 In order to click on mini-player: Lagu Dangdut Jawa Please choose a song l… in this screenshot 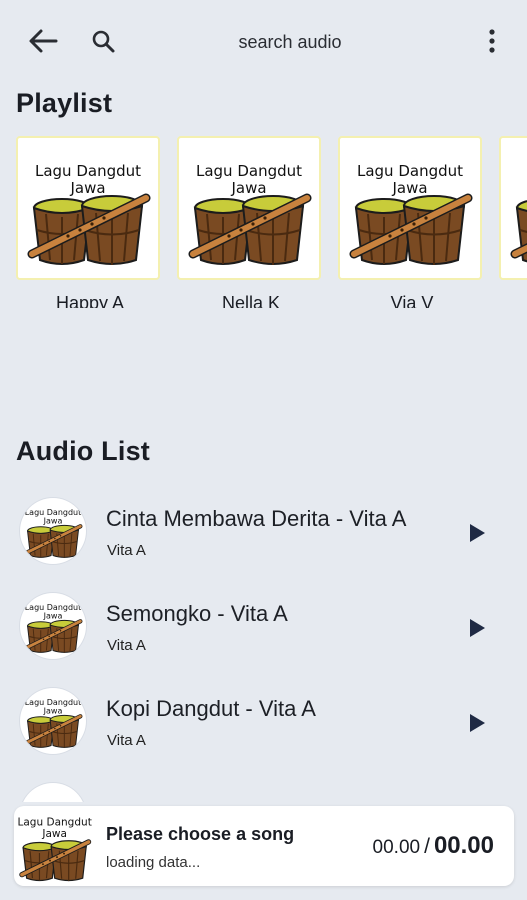, I will do `click(264, 846)`.